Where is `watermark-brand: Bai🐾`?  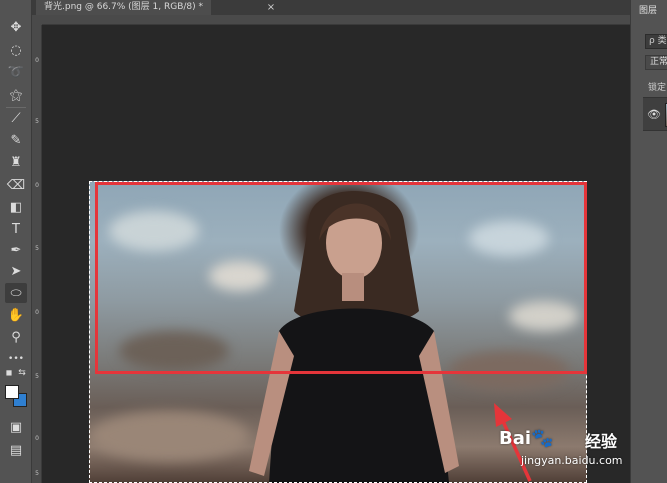 watermark-brand: Bai🐾 is located at coordinates (526, 438).